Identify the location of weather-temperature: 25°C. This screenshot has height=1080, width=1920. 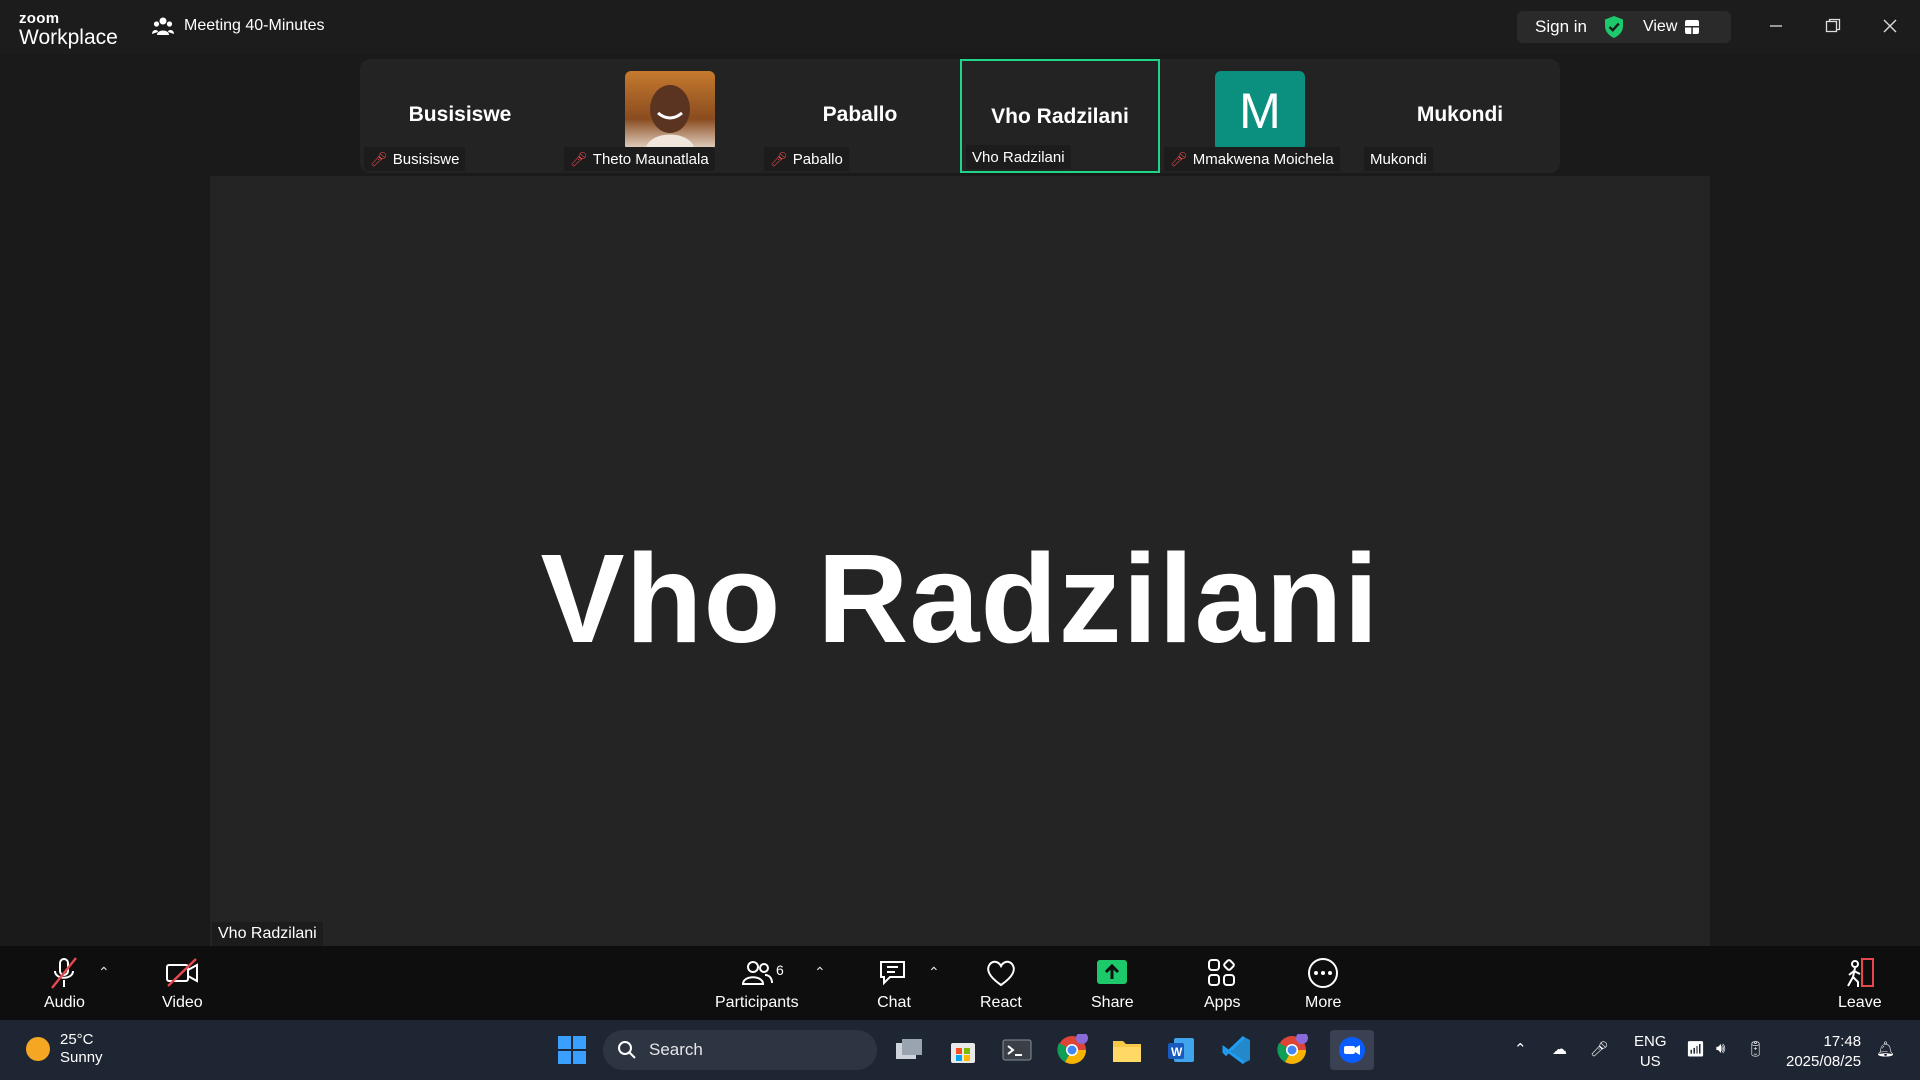
(77, 1039).